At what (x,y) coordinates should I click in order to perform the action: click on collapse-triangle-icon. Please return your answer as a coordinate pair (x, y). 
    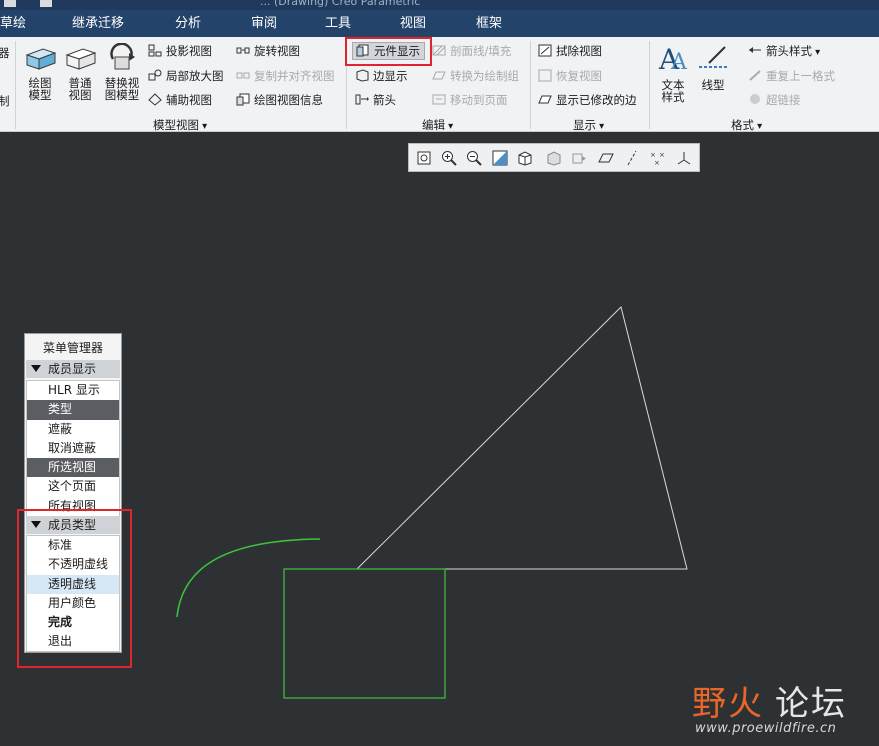
    Looking at the image, I should click on (36, 368).